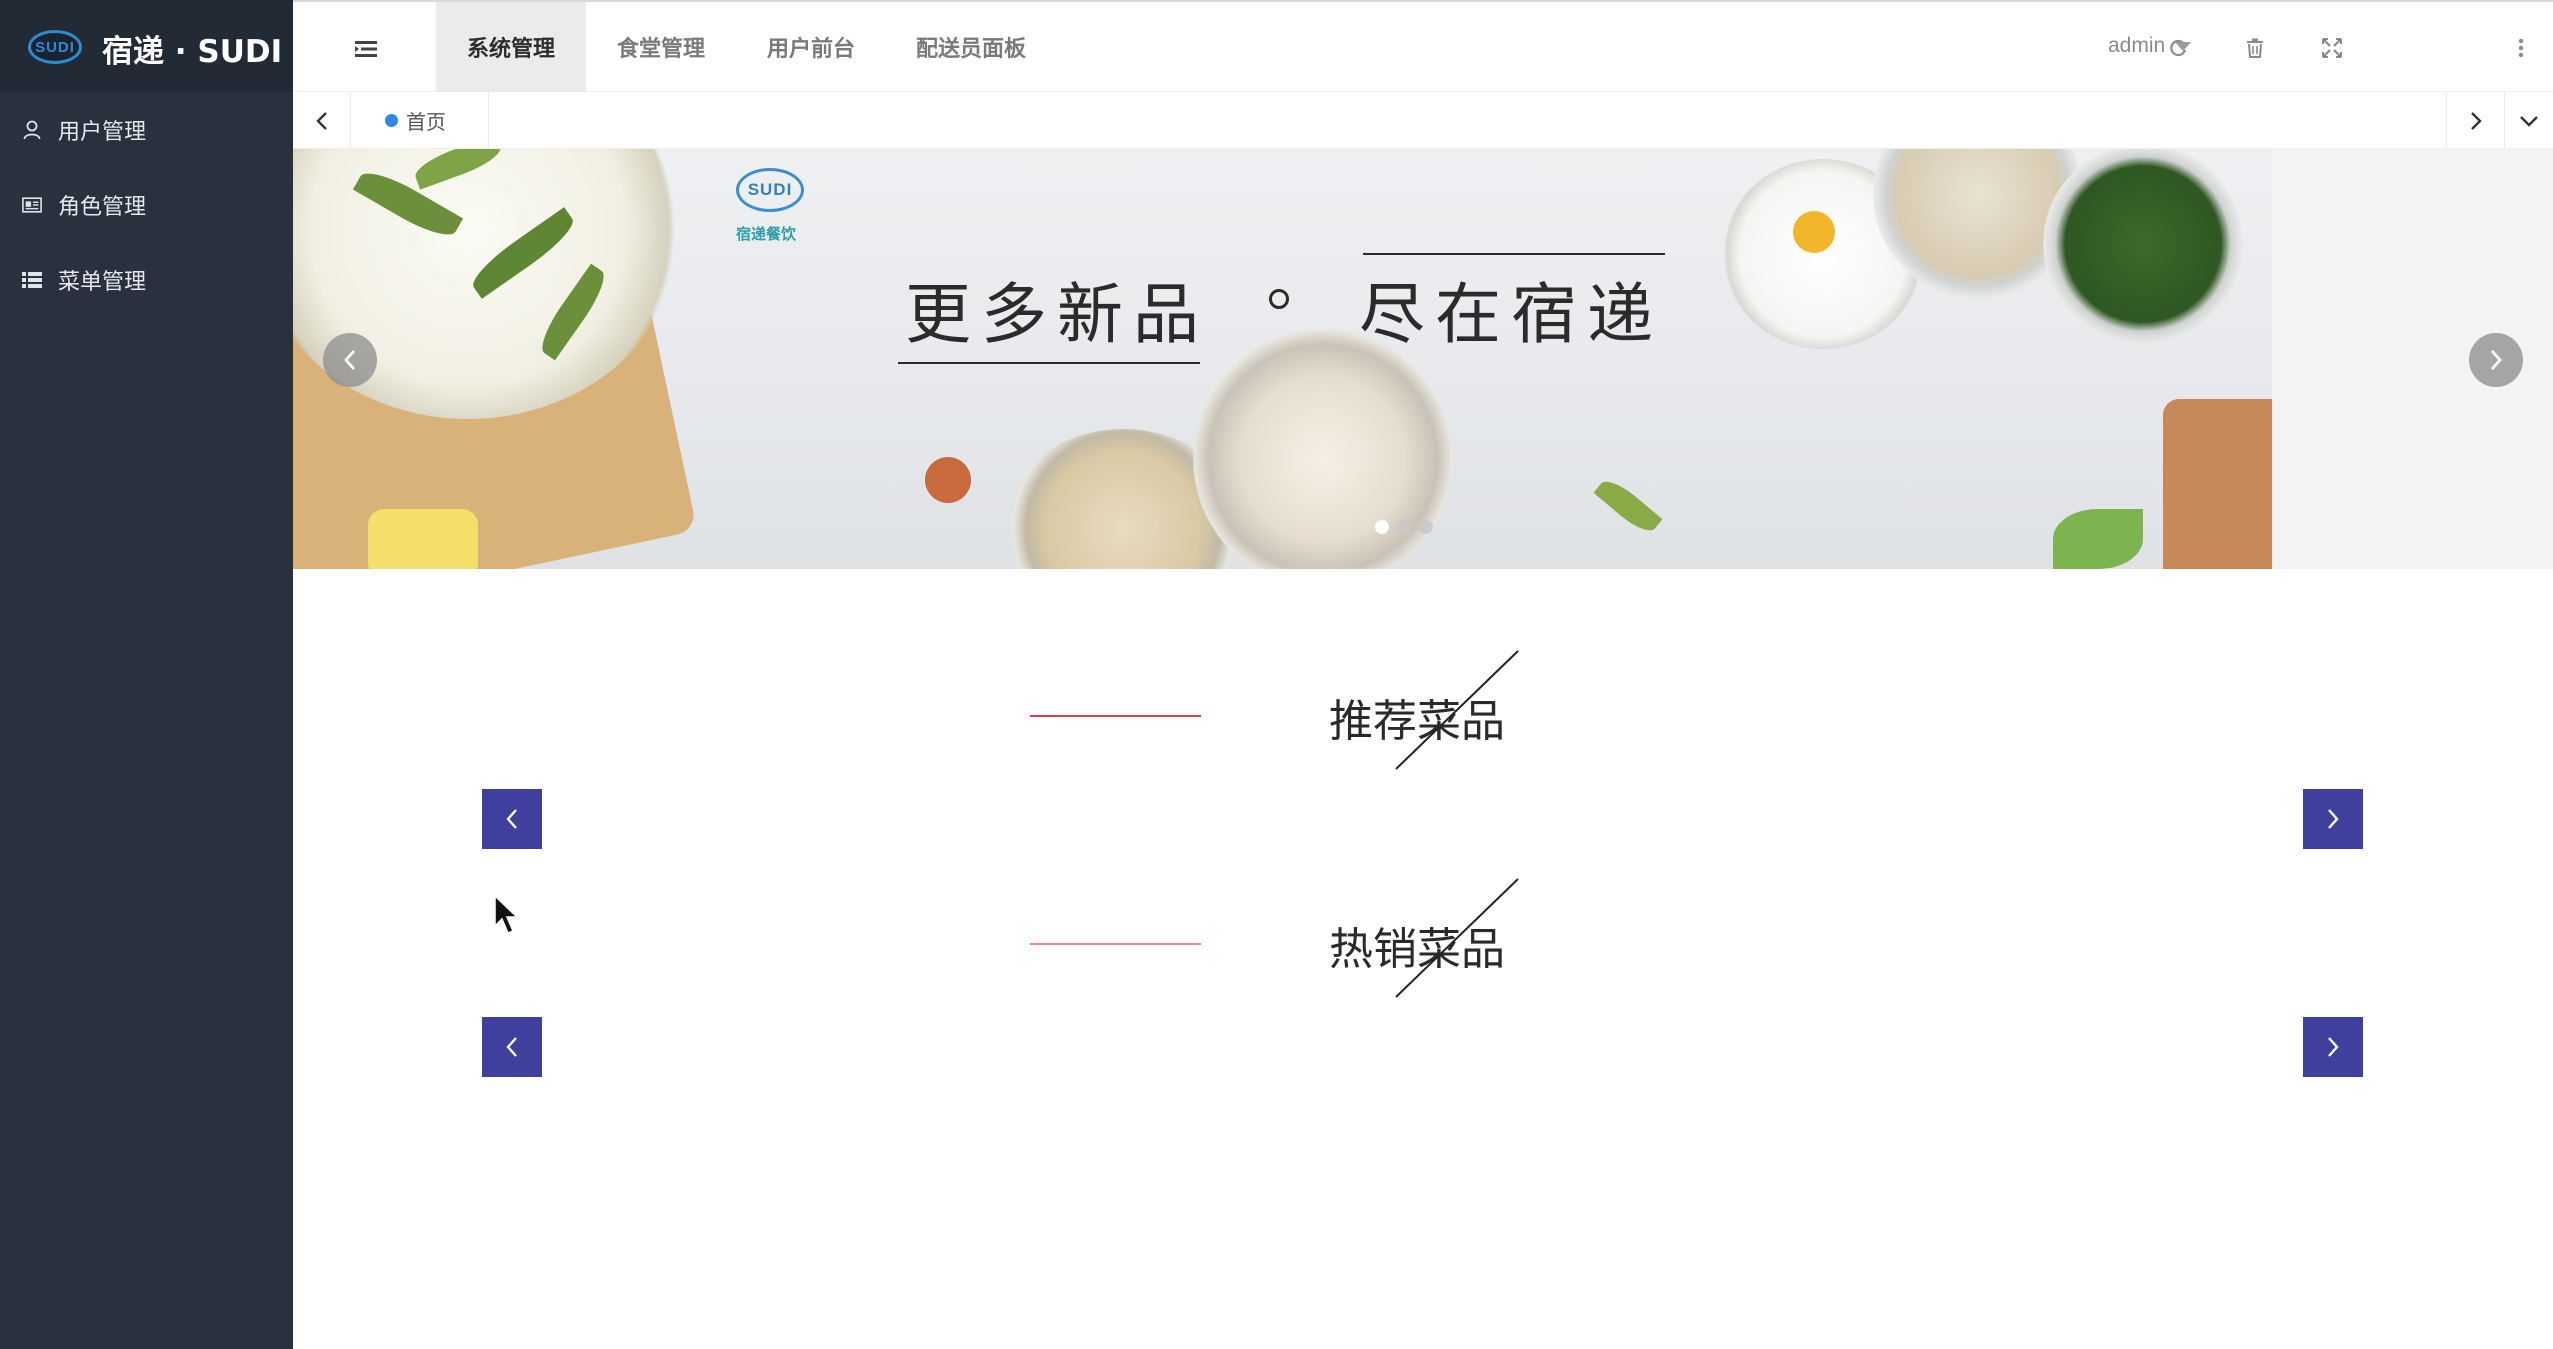 The image size is (2553, 1349). I want to click on logo-bar: SUDI 宿递 · SUDI, so click(146, 46).